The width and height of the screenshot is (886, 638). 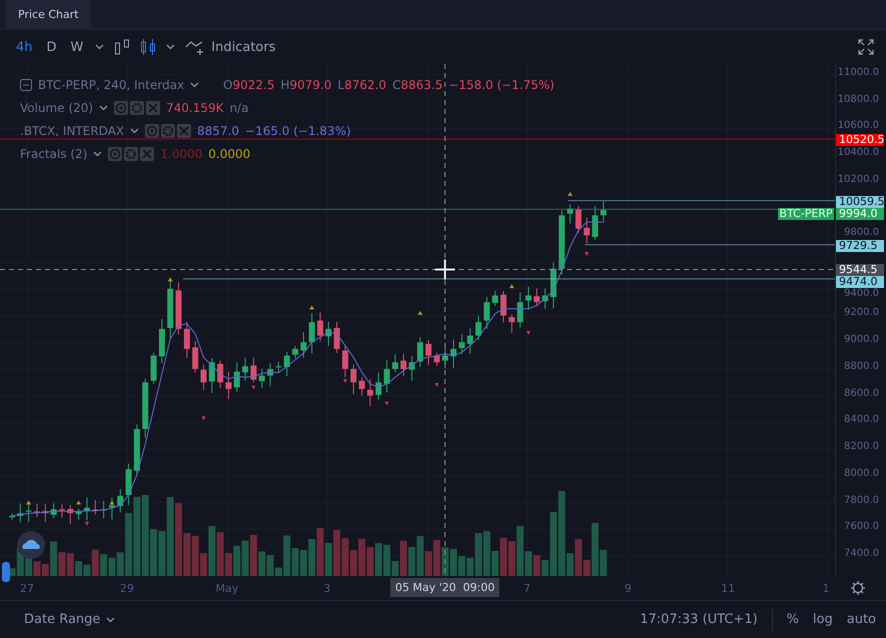 I want to click on collapse-icon, so click(x=26, y=84).